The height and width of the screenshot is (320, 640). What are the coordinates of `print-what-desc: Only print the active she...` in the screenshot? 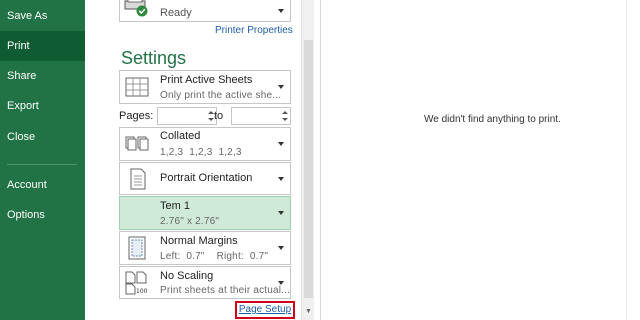 It's located at (221, 95).